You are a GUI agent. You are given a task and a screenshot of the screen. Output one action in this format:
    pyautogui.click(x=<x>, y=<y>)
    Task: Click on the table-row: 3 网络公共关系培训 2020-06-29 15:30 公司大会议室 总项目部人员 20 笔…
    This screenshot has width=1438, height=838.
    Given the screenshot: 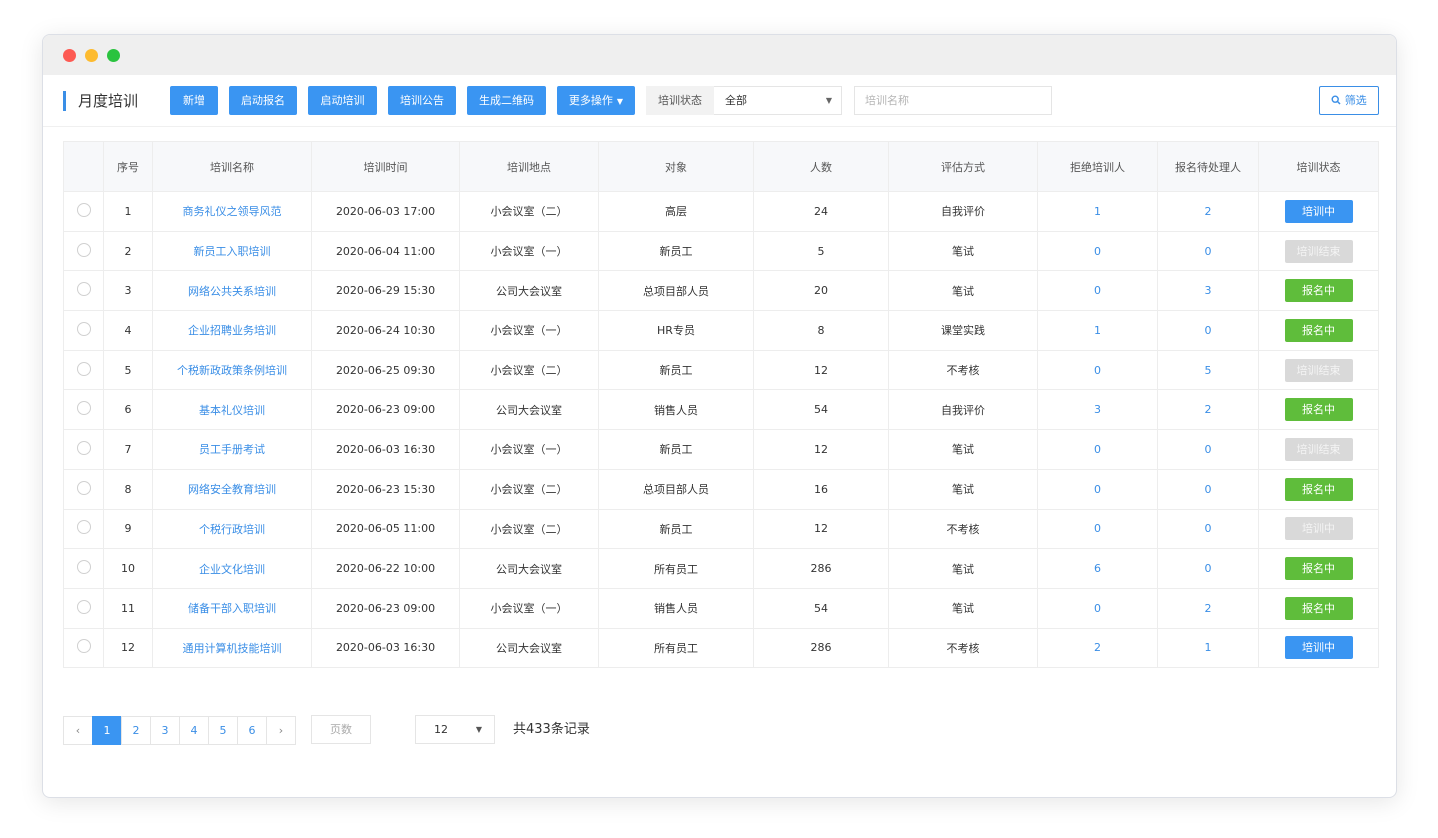 What is the action you would take?
    pyautogui.click(x=721, y=291)
    